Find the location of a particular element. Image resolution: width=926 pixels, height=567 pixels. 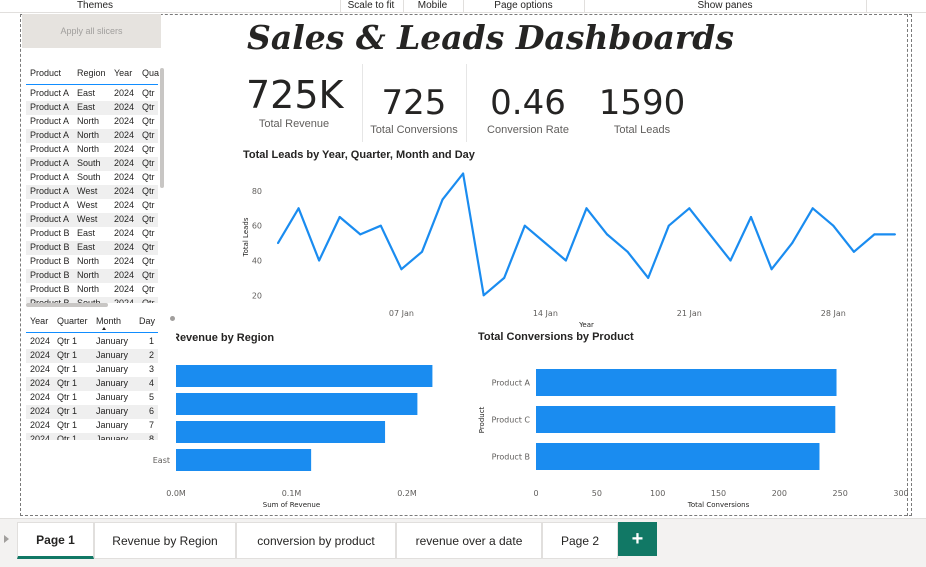

x-tick-label: 100 is located at coordinates (657, 493).